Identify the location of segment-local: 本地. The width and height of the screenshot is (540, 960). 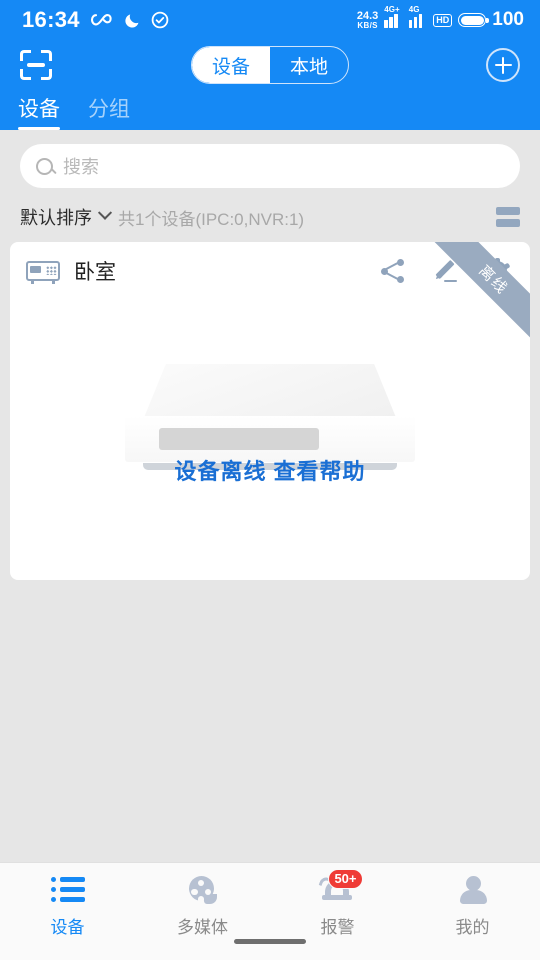
(309, 65).